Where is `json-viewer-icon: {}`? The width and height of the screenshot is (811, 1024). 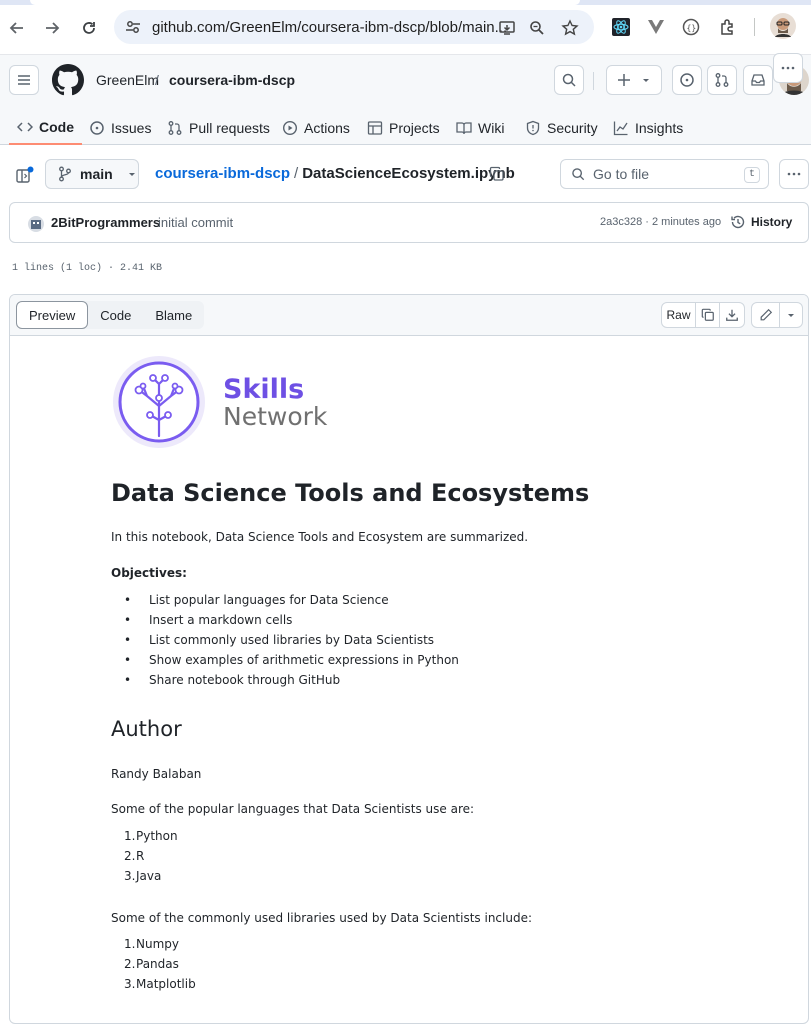 json-viewer-icon: {} is located at coordinates (691, 27).